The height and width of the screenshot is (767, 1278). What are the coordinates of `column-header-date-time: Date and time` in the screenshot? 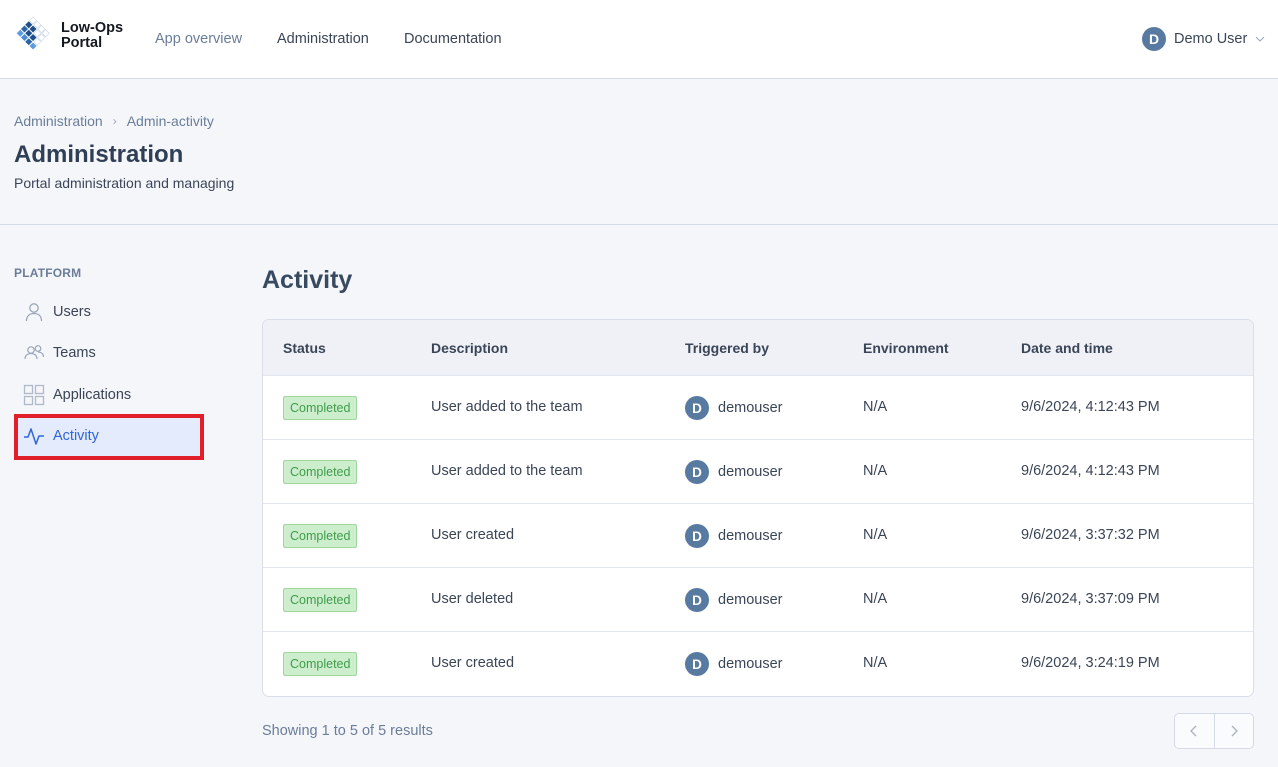 It's located at (1067, 348).